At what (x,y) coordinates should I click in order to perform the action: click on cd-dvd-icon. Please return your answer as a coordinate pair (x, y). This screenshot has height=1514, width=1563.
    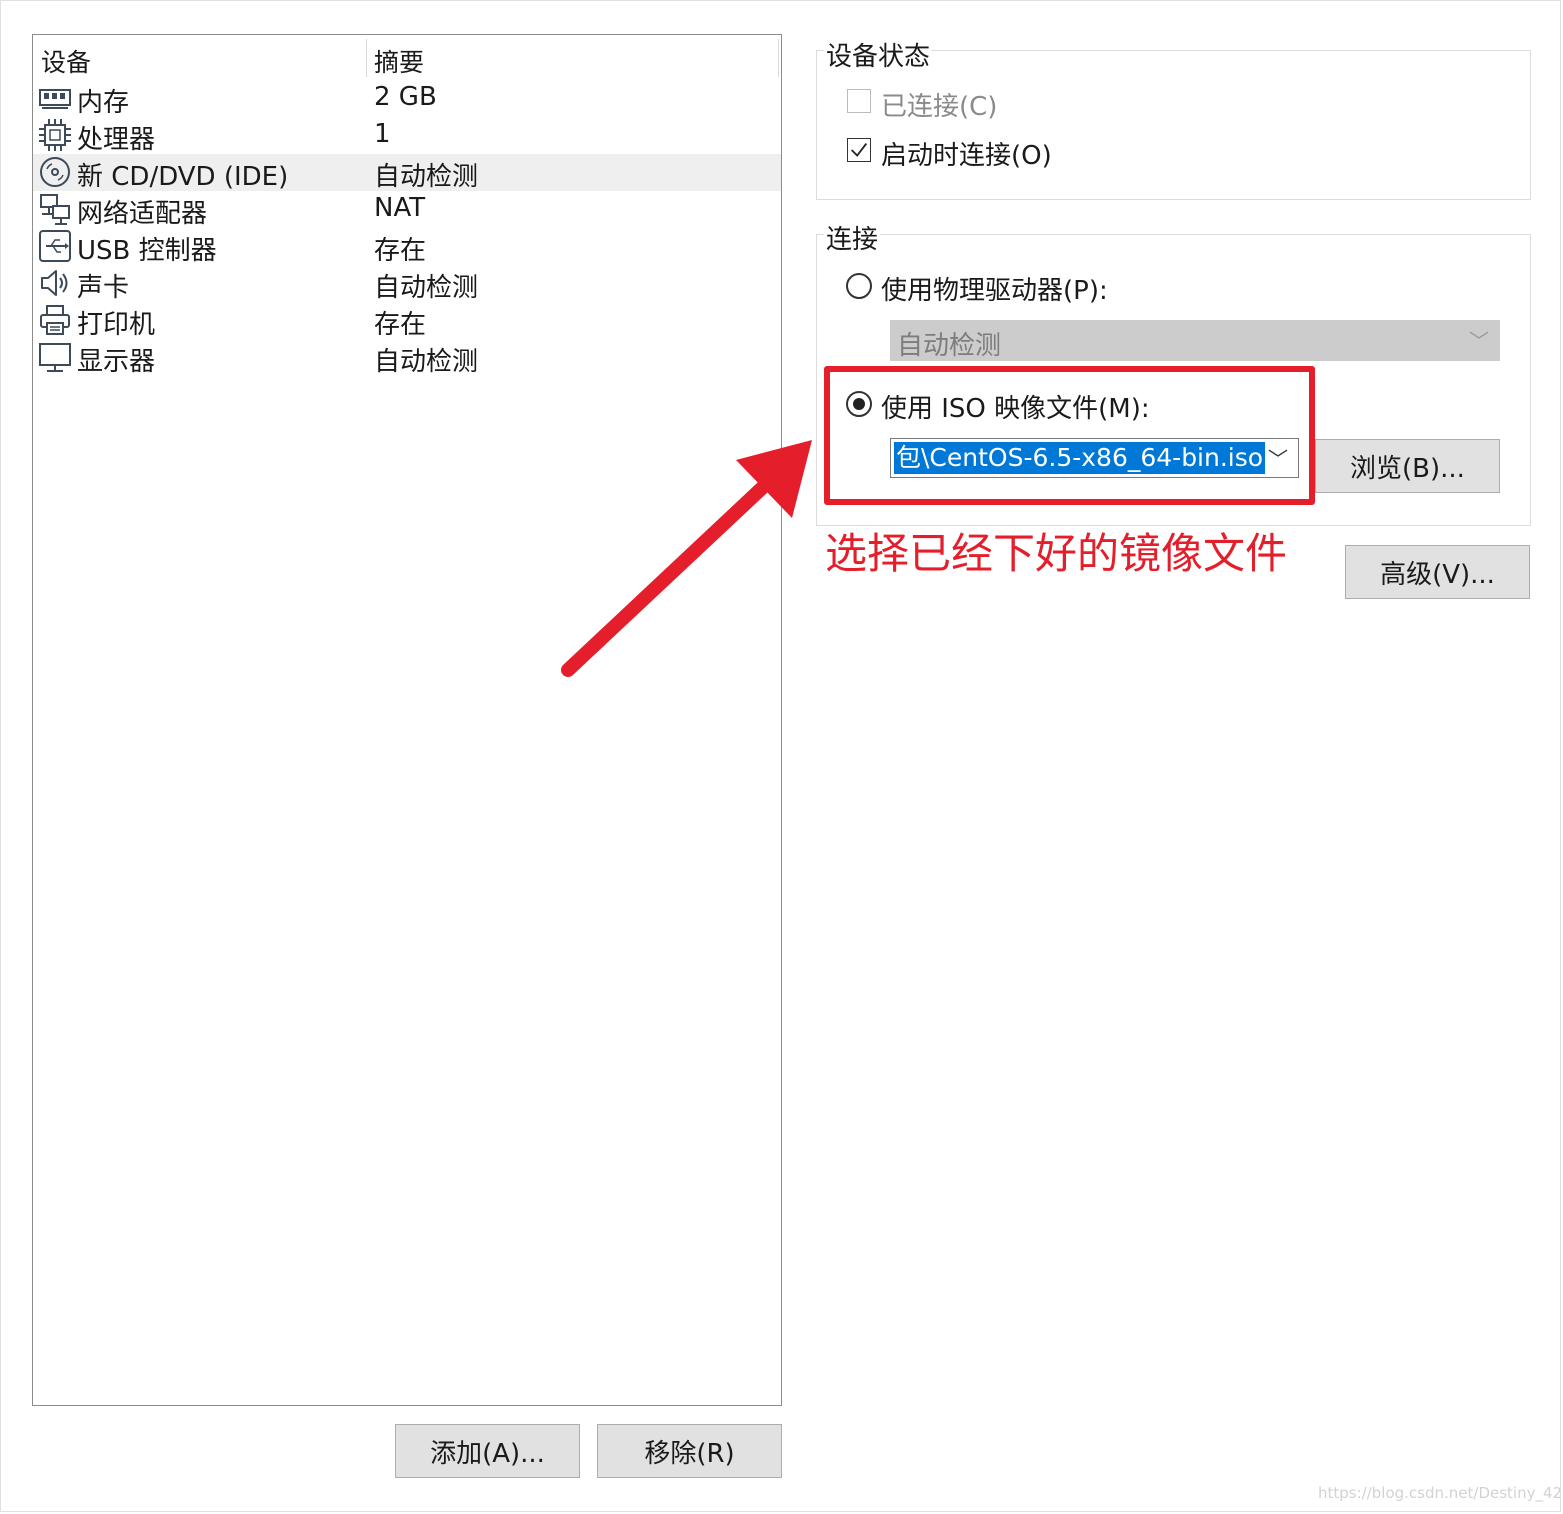
    Looking at the image, I should click on (55, 172).